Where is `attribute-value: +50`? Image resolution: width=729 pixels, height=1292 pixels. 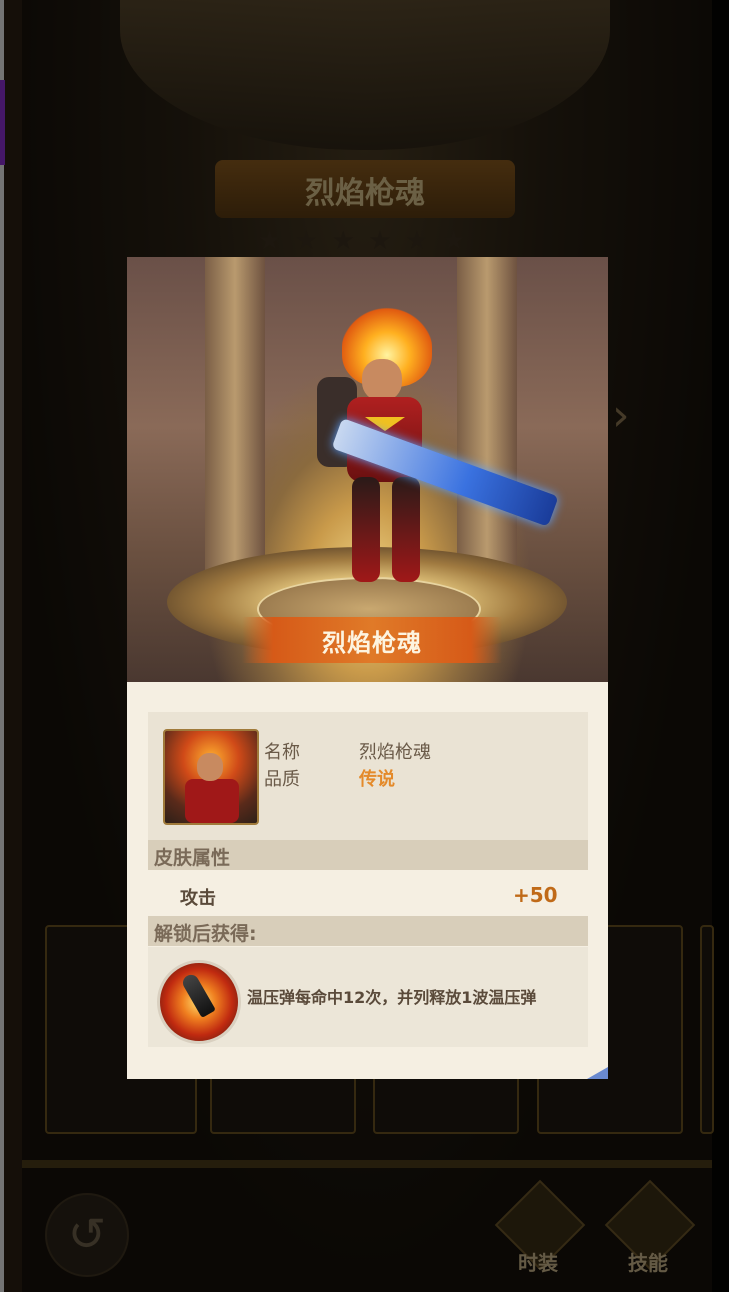
attribute-value: +50 is located at coordinates (535, 895).